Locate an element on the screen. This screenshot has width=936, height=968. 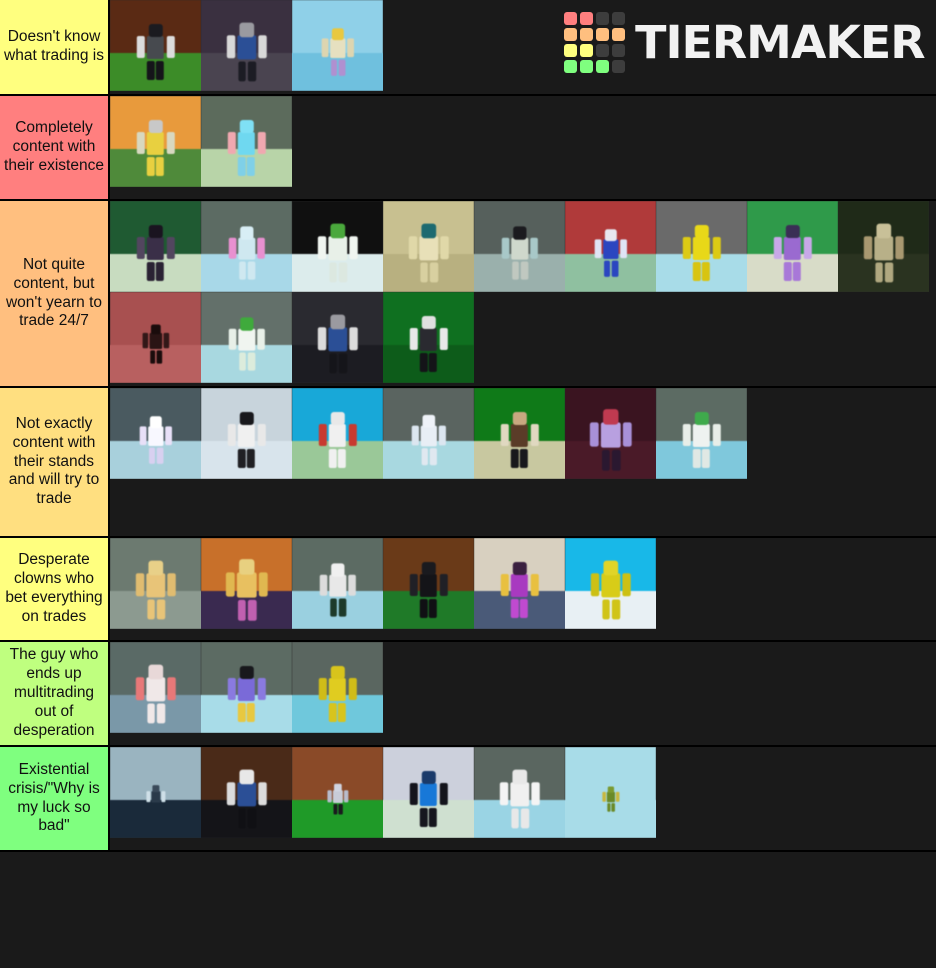
green-white-hermit-avatar is located at coordinates (246, 337).